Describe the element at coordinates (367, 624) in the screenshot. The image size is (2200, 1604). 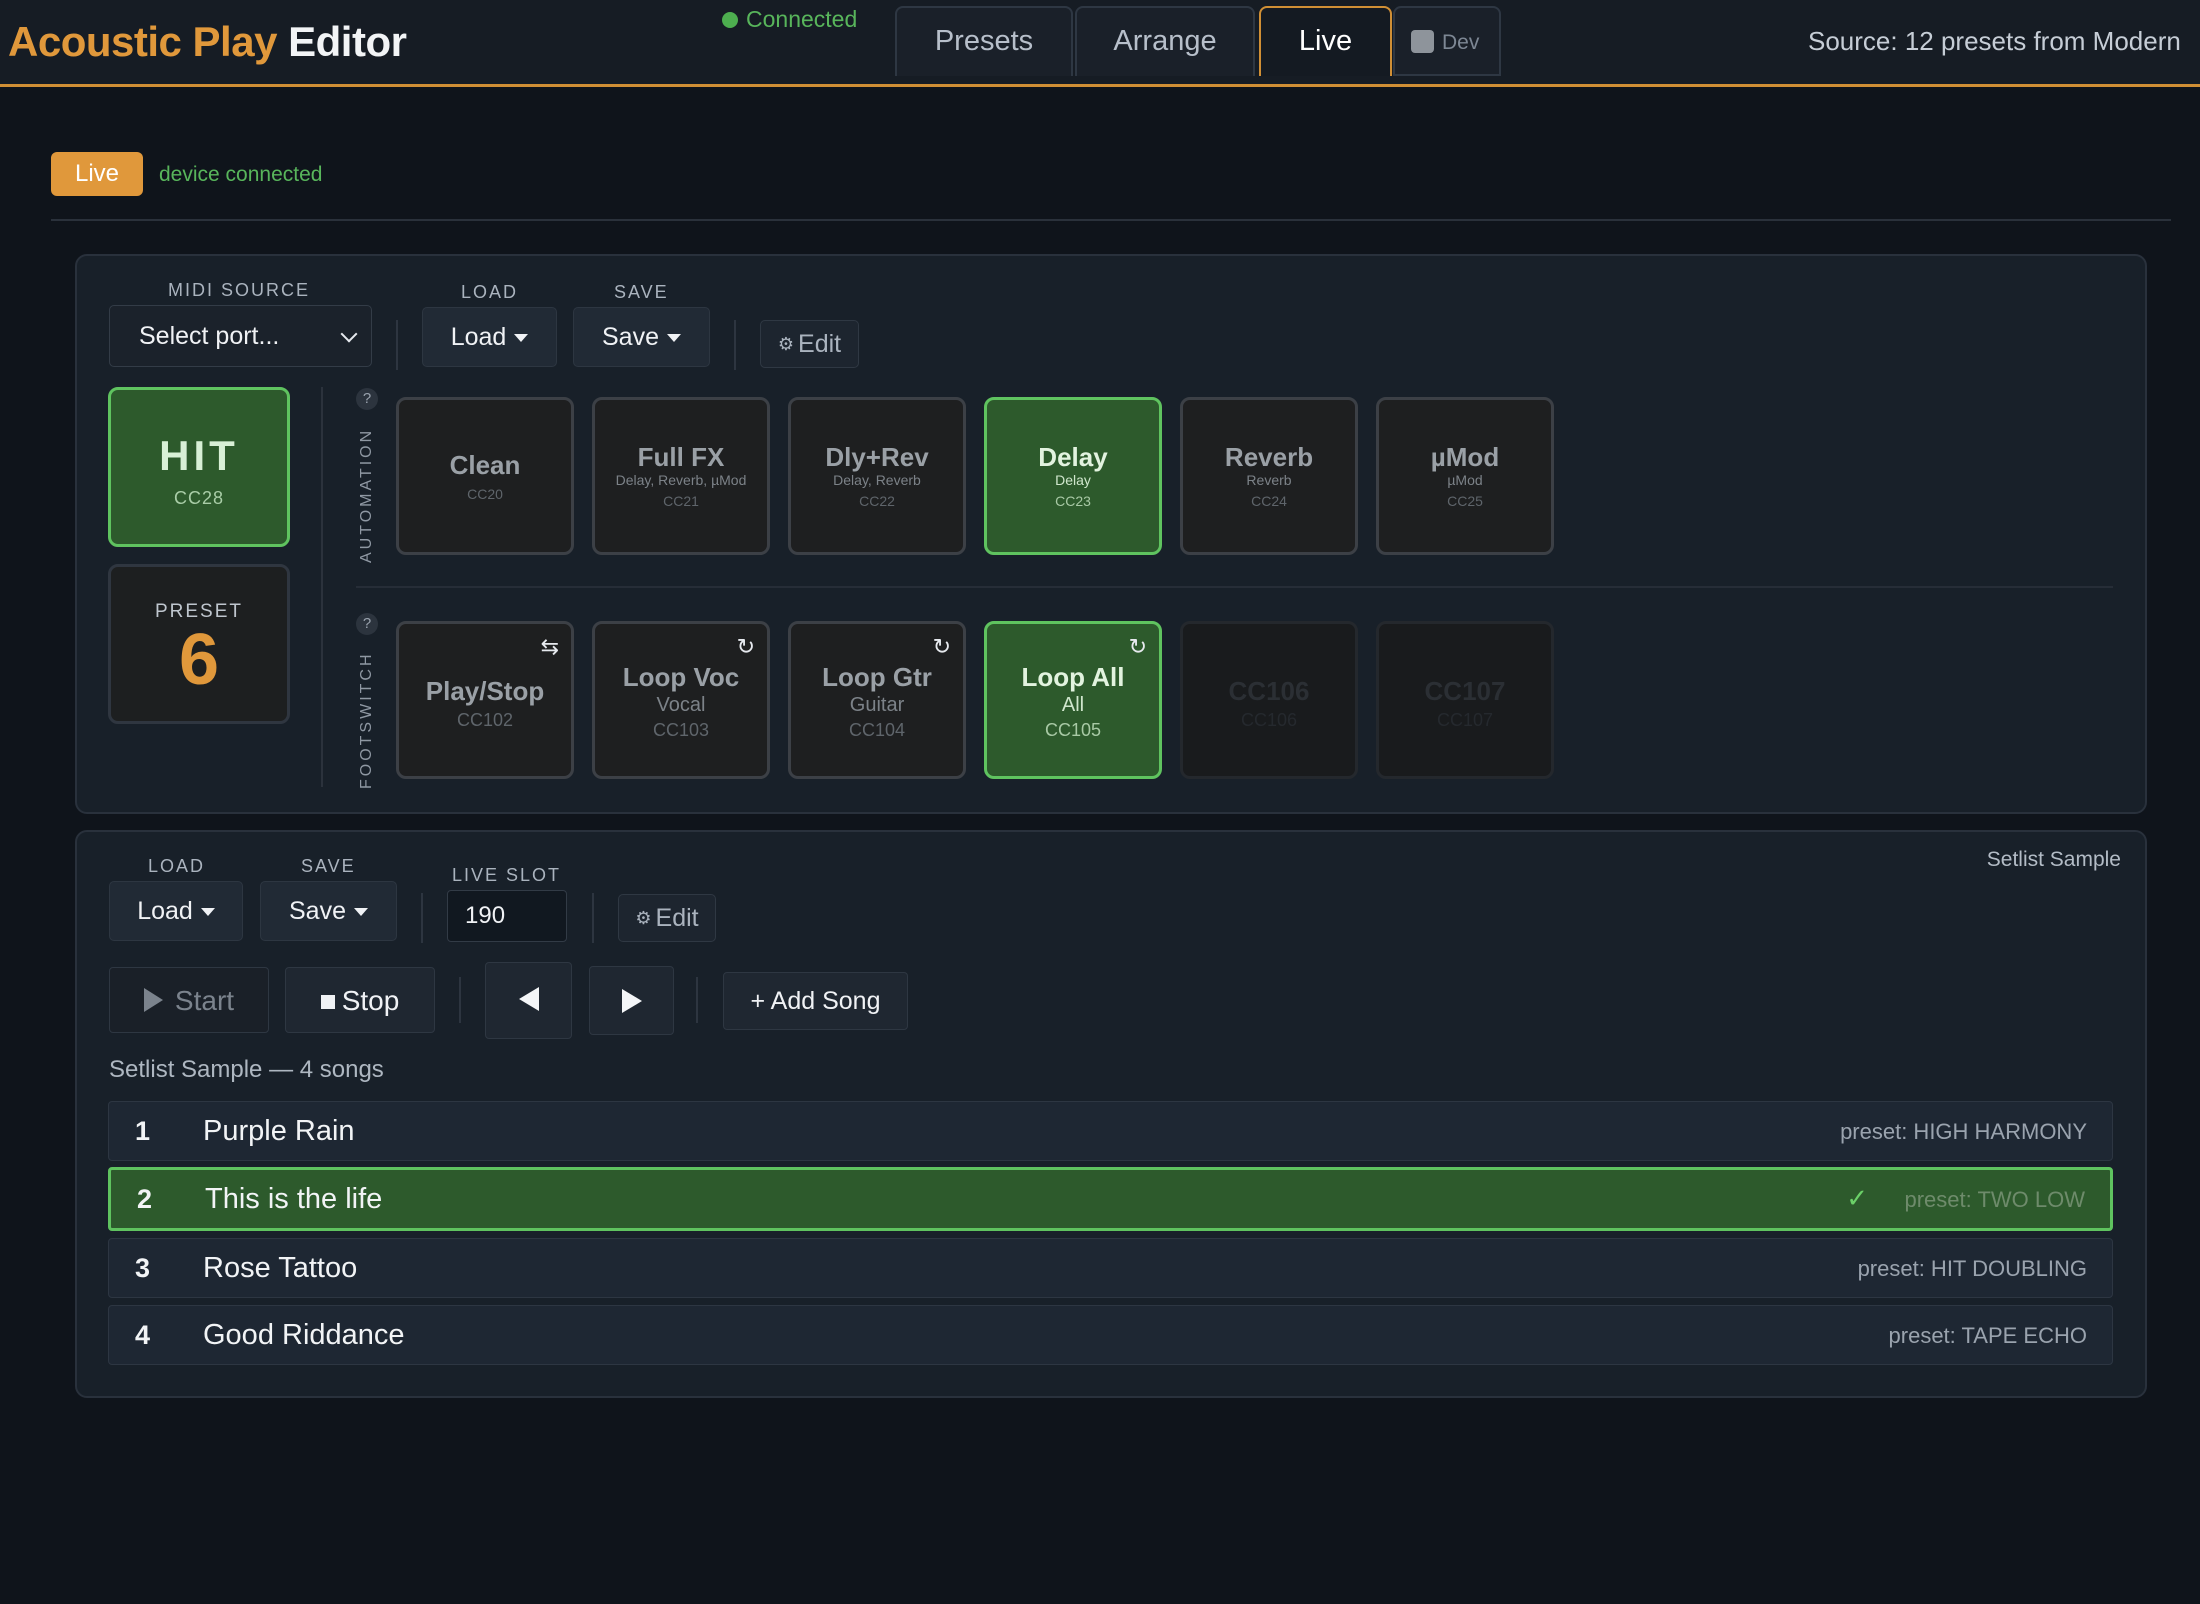
I see `footswitch-help-icon: ?` at that location.